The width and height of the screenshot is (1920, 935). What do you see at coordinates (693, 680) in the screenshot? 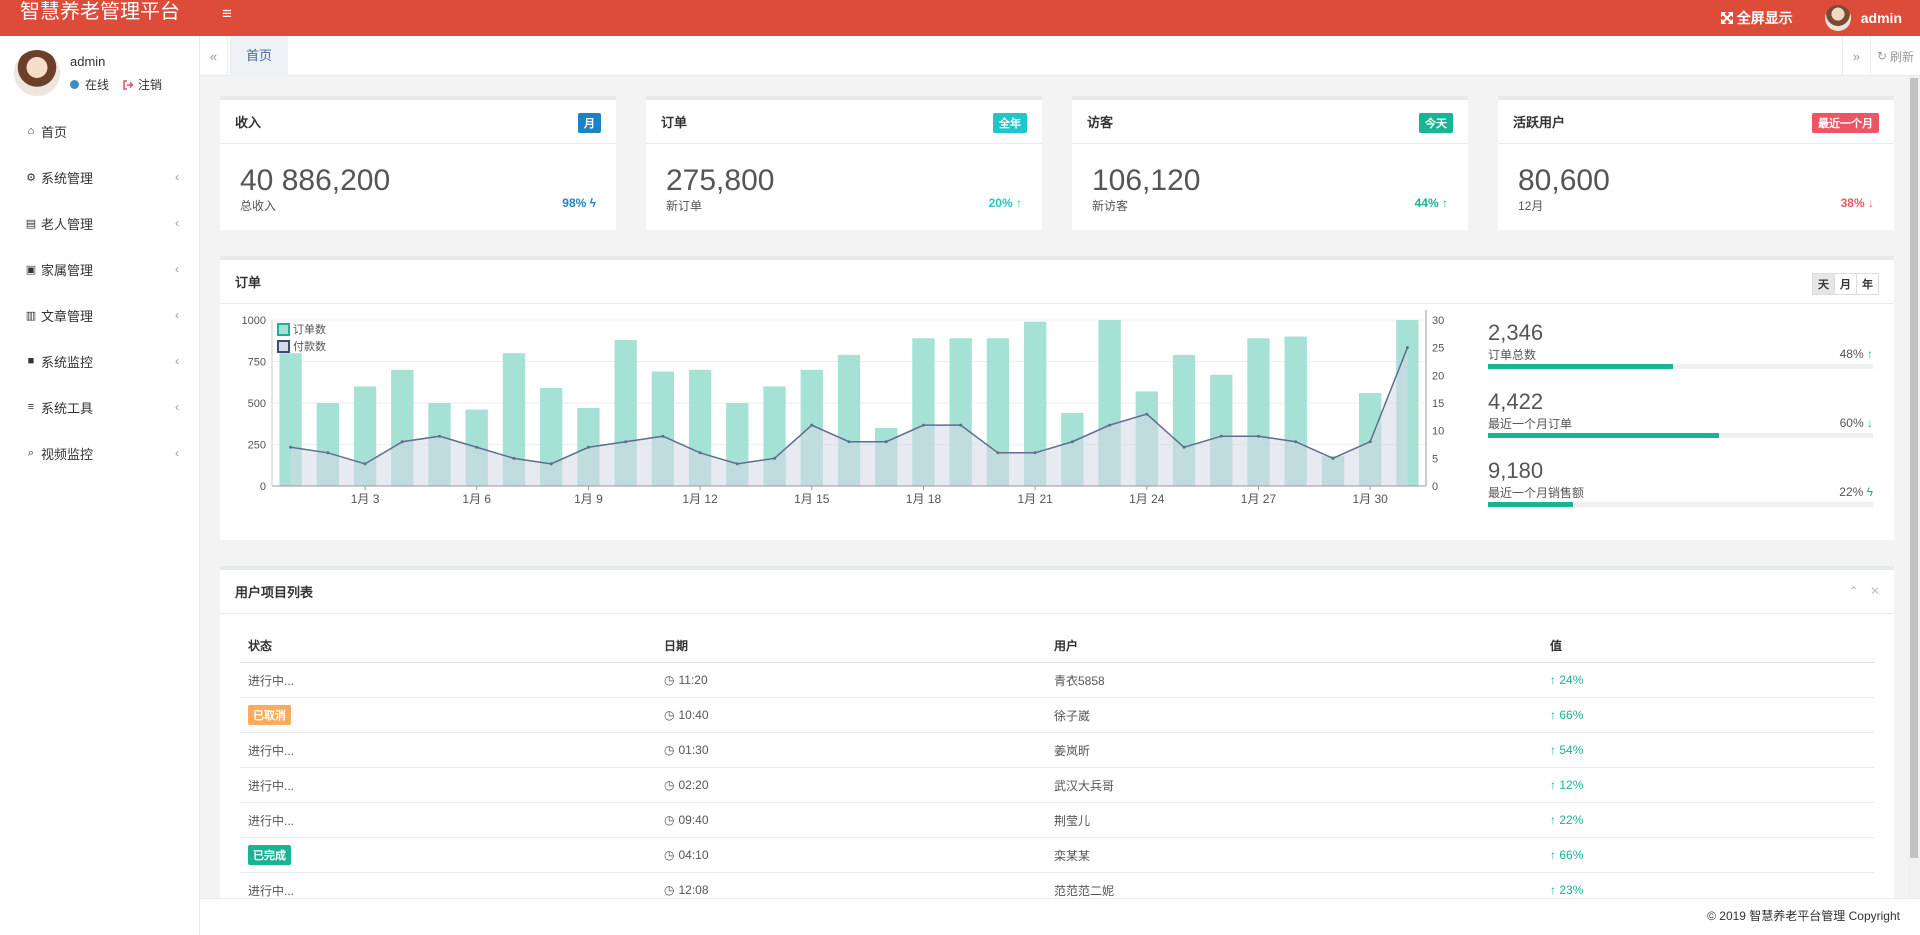
I see `time-text: 11:20` at bounding box center [693, 680].